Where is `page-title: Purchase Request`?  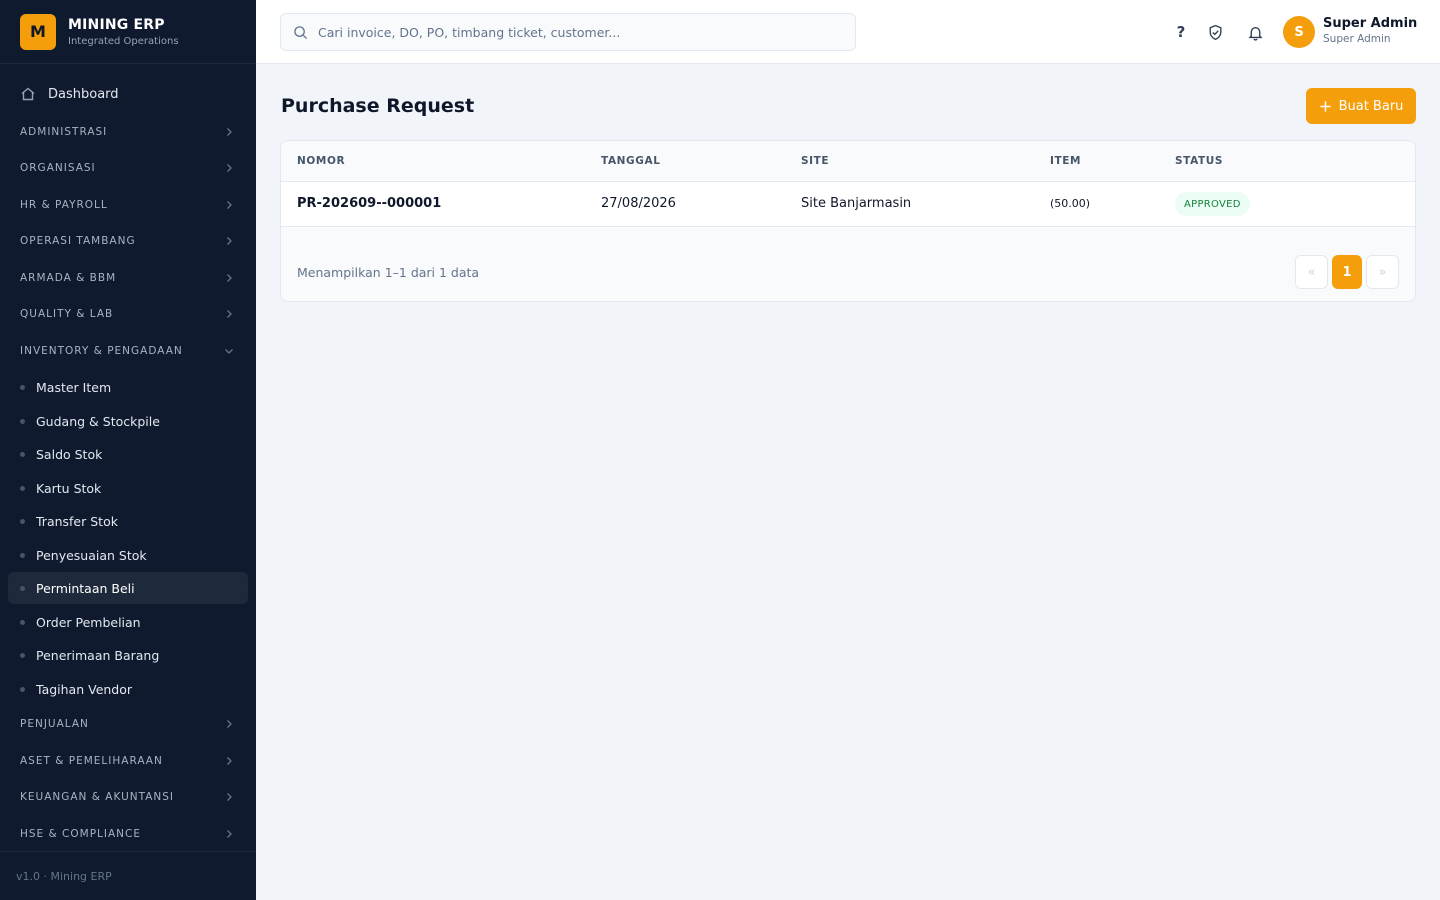 page-title: Purchase Request is located at coordinates (378, 106).